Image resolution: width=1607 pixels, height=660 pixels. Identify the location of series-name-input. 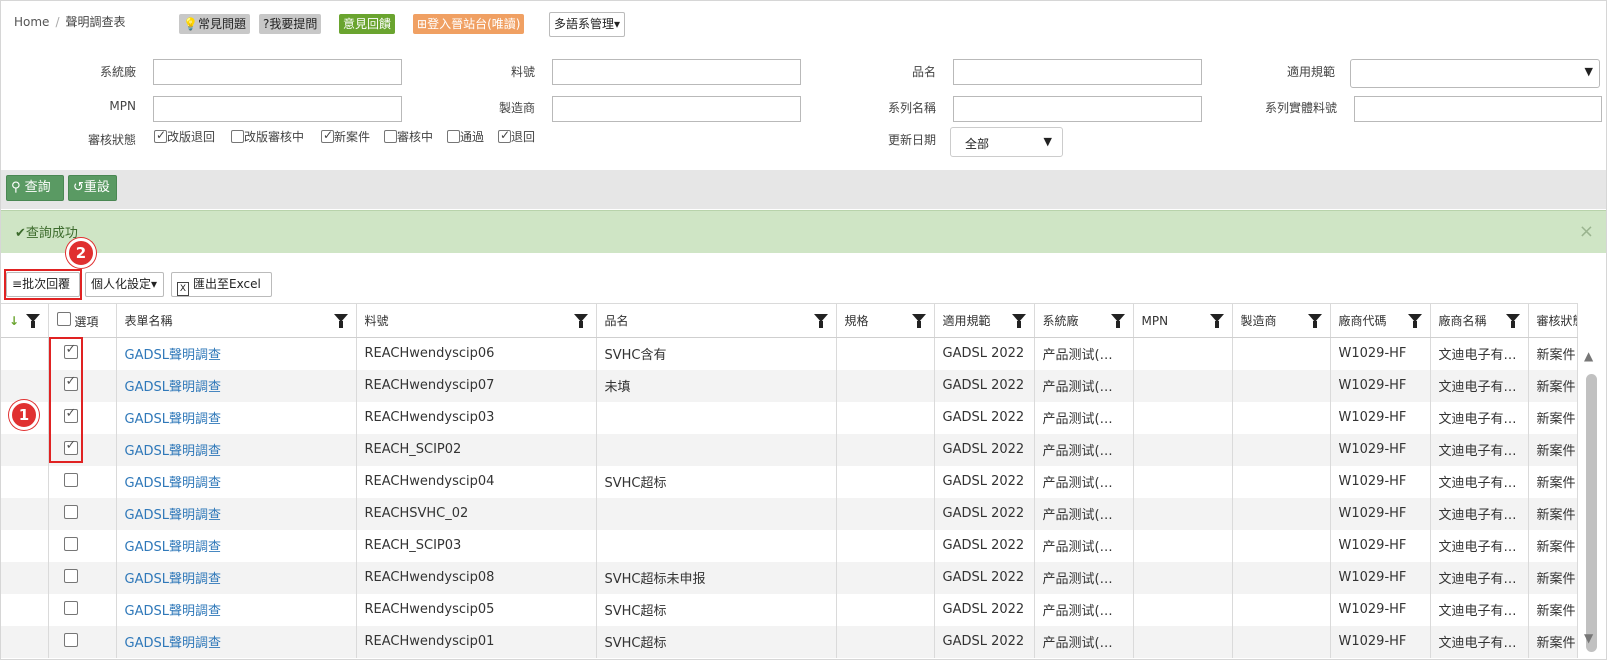
(1077, 109).